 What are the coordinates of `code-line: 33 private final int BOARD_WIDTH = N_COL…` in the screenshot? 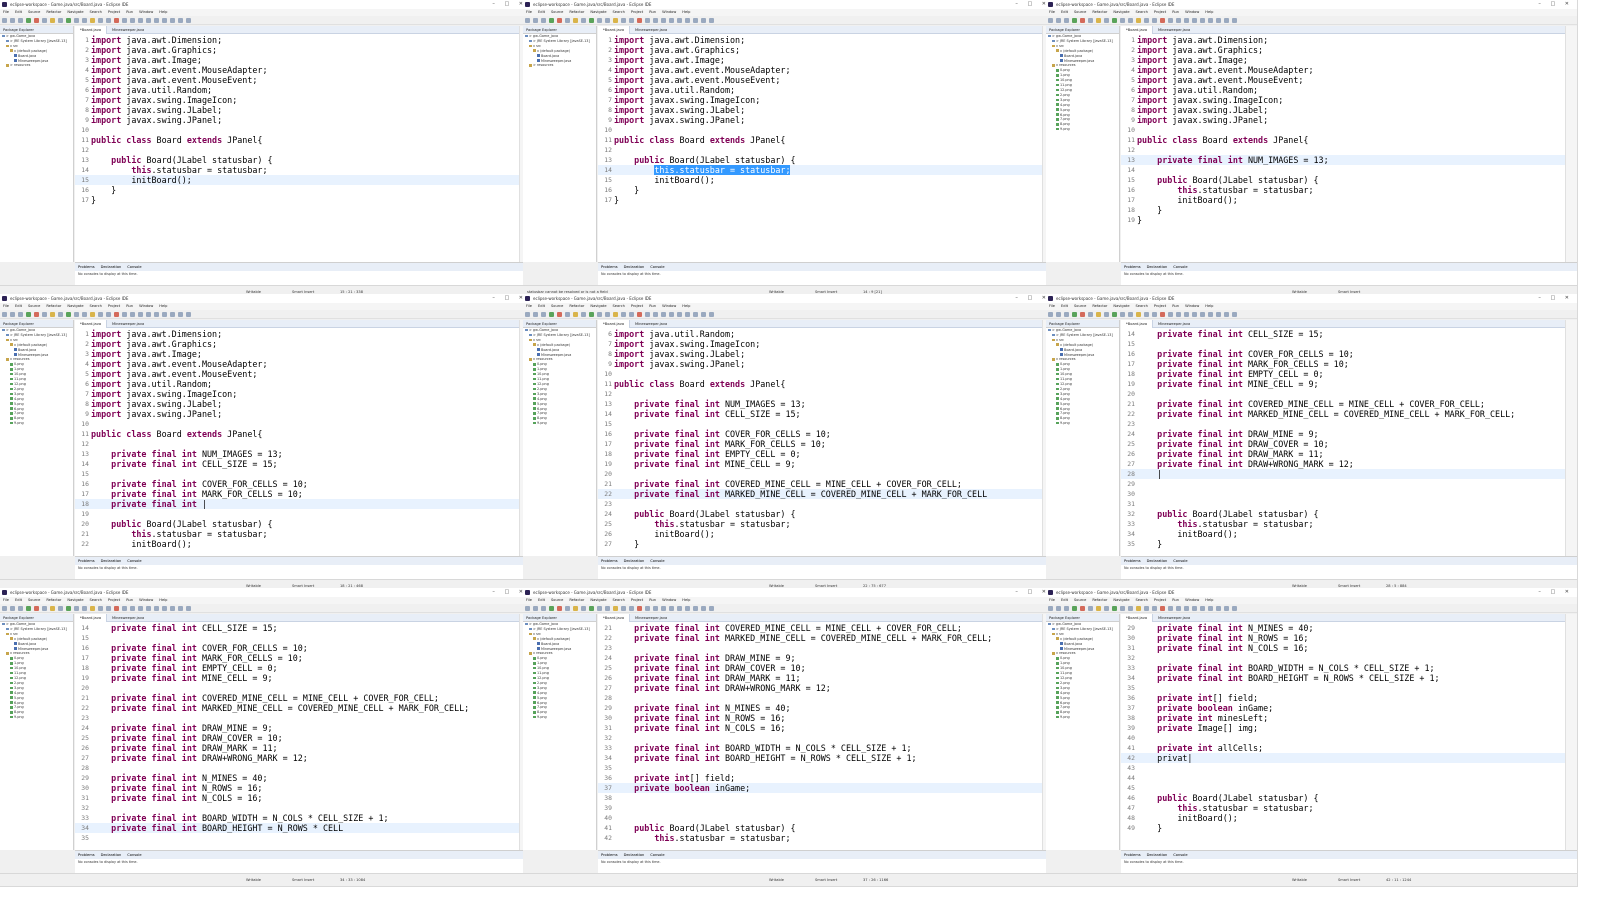 It's located at (1343, 668).